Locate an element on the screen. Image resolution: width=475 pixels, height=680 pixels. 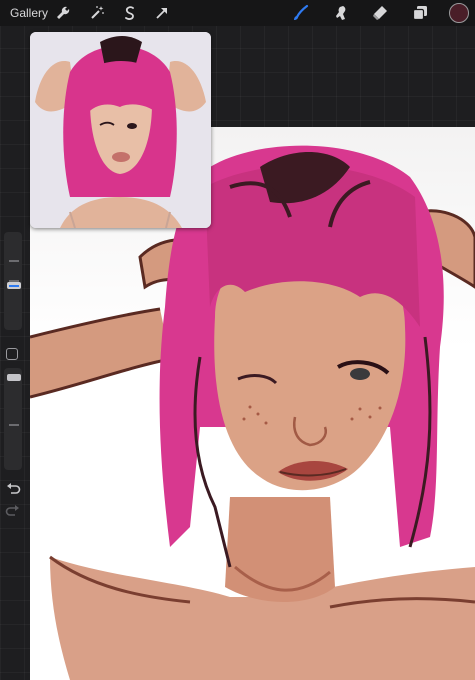
reference-photo is located at coordinates (120, 130).